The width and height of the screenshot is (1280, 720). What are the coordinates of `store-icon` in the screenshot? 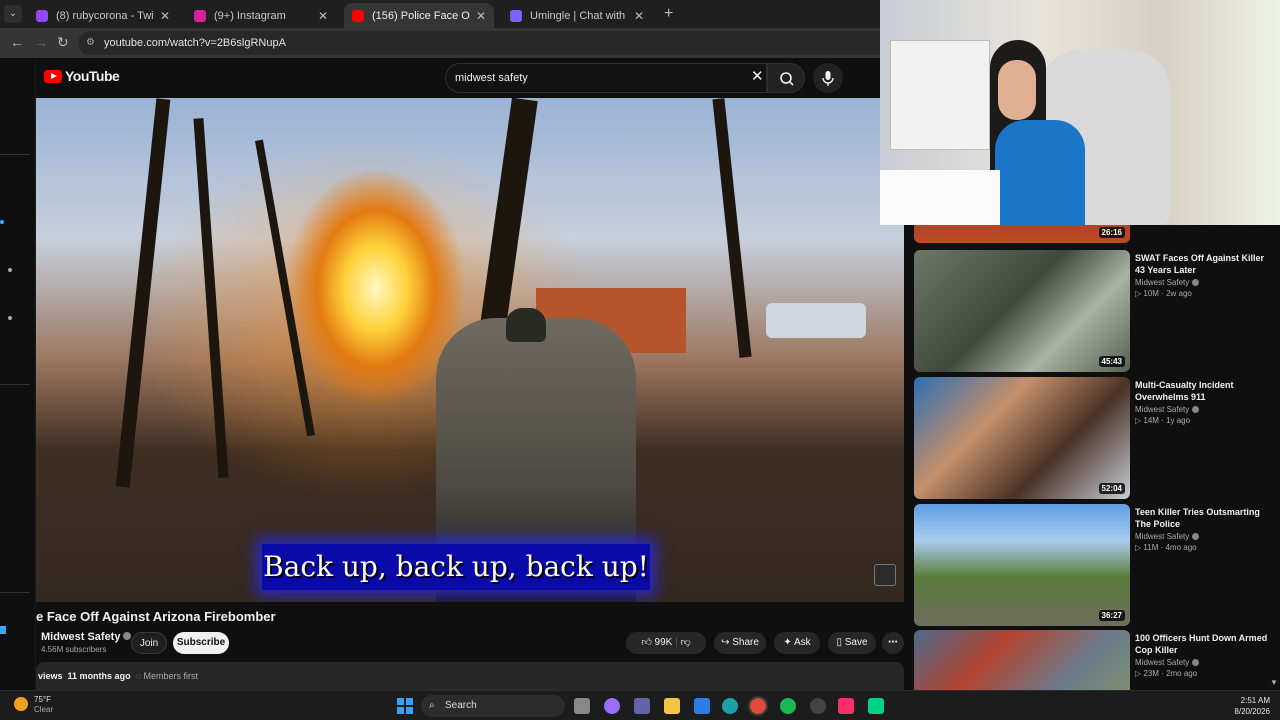 It's located at (702, 706).